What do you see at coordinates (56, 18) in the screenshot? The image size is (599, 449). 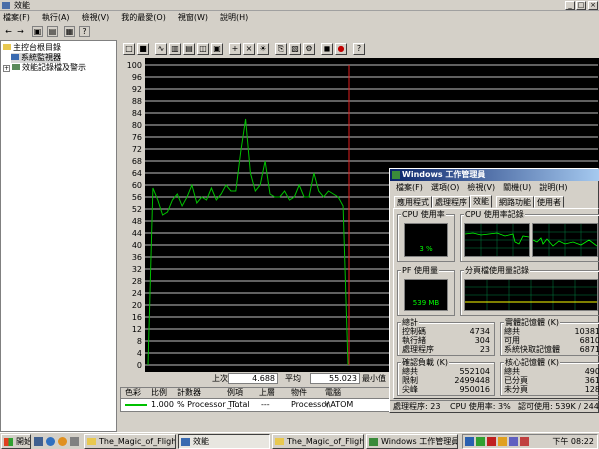 I see `menu-action: 執行(A)` at bounding box center [56, 18].